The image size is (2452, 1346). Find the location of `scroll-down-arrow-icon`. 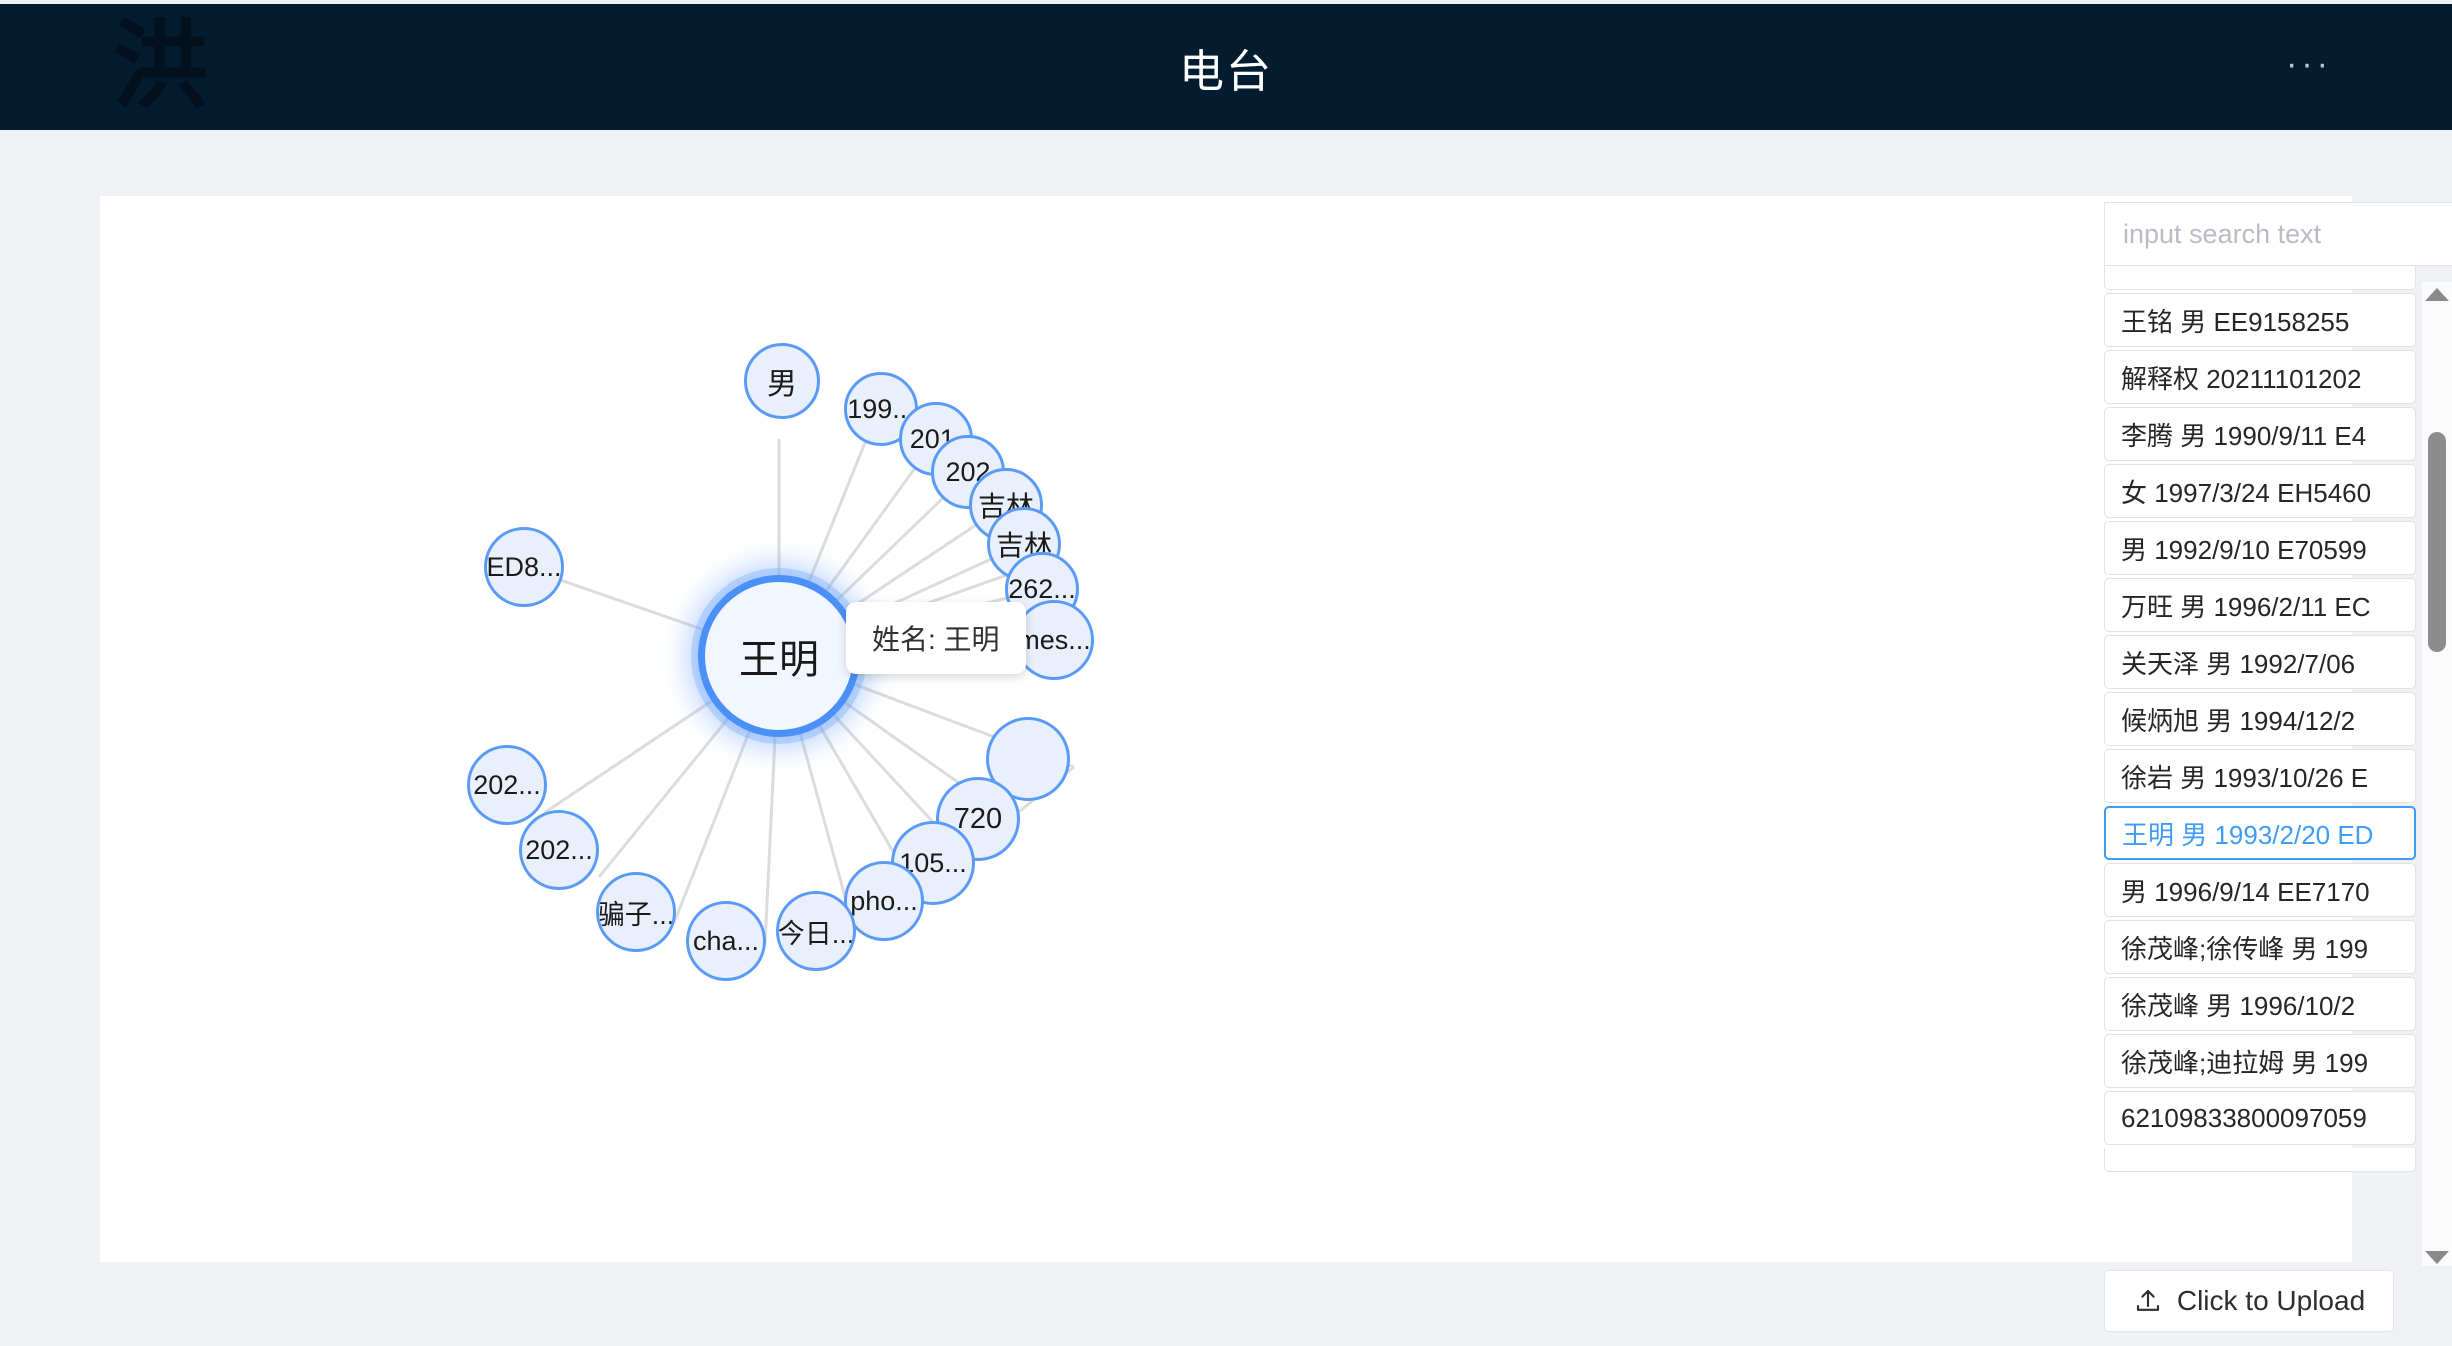

scroll-down-arrow-icon is located at coordinates (2437, 1257).